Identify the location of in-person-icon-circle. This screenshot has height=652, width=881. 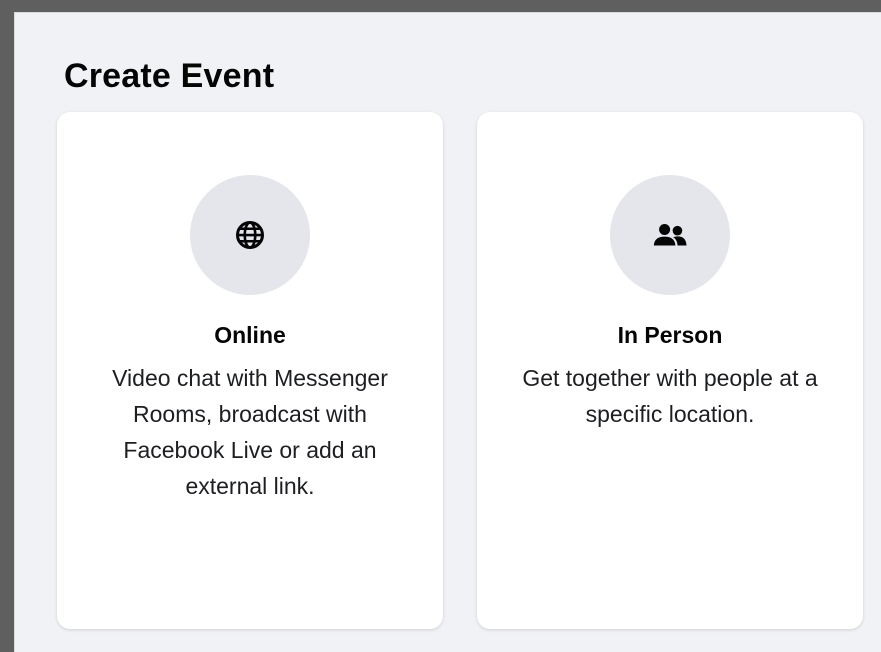
(670, 235).